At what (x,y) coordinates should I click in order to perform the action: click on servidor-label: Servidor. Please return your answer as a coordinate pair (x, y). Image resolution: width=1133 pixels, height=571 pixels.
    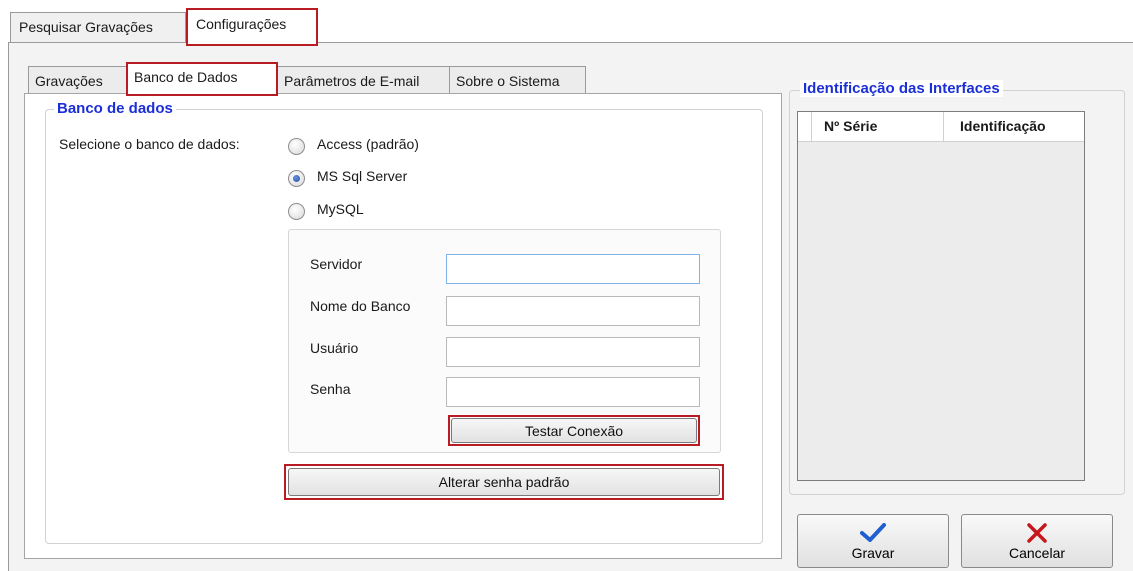
    Looking at the image, I should click on (336, 264).